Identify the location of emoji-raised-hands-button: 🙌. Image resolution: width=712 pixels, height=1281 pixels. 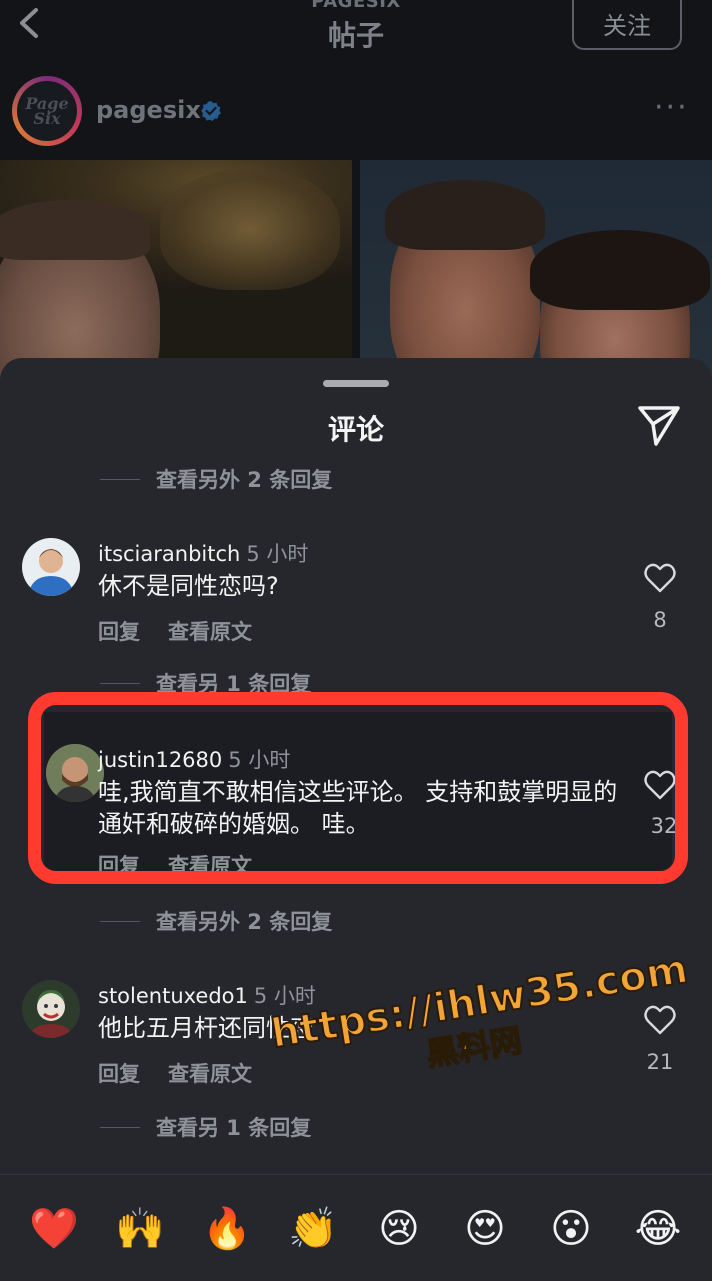
(140, 1229).